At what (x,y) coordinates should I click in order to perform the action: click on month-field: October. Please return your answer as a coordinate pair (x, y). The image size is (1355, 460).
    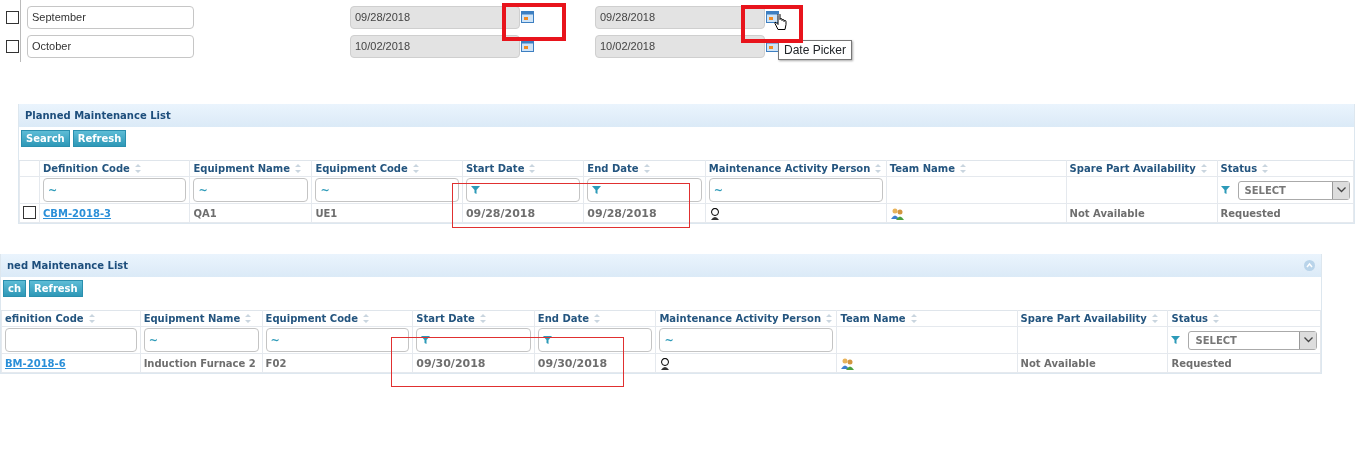
    Looking at the image, I should click on (110, 46).